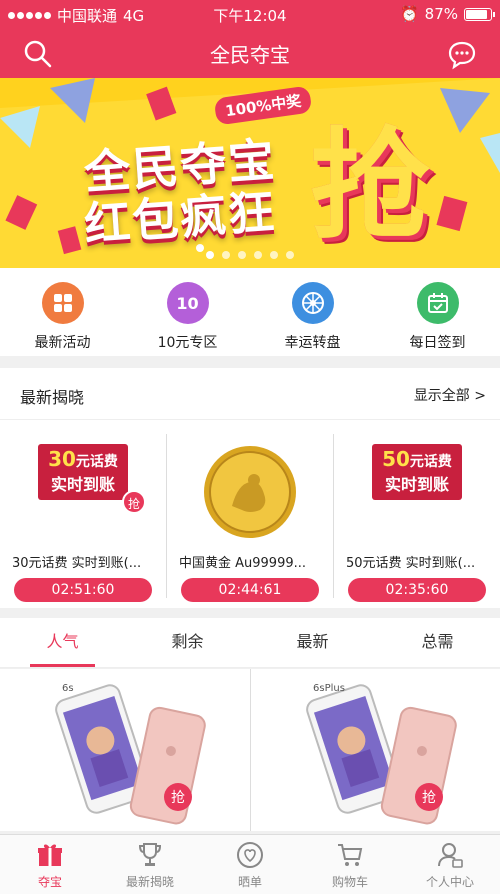 Image resolution: width=500 pixels, height=894 pixels. I want to click on reveal-card: 50元话费 实时到账 50元话费 实时到账(... 02:35:60, so click(417, 518).